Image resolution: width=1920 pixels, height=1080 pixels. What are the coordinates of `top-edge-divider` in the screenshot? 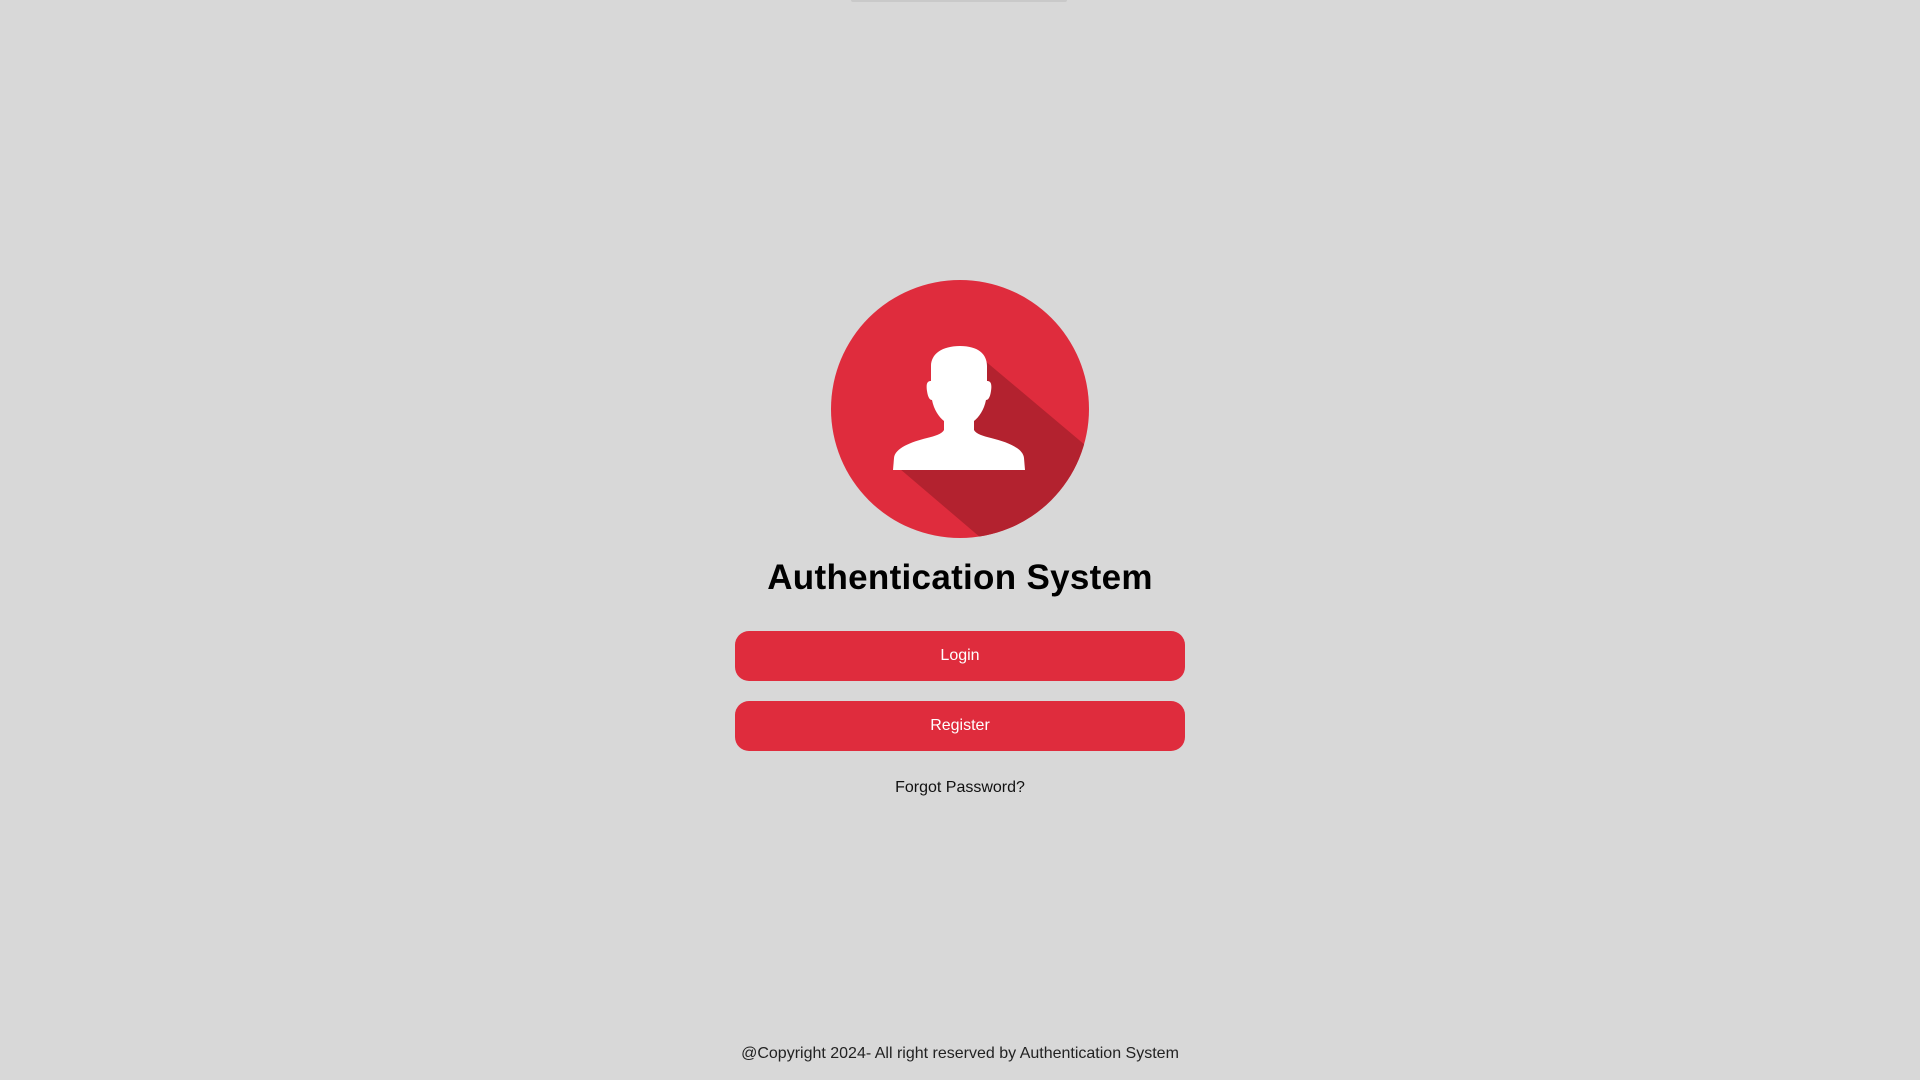 It's located at (959, 1).